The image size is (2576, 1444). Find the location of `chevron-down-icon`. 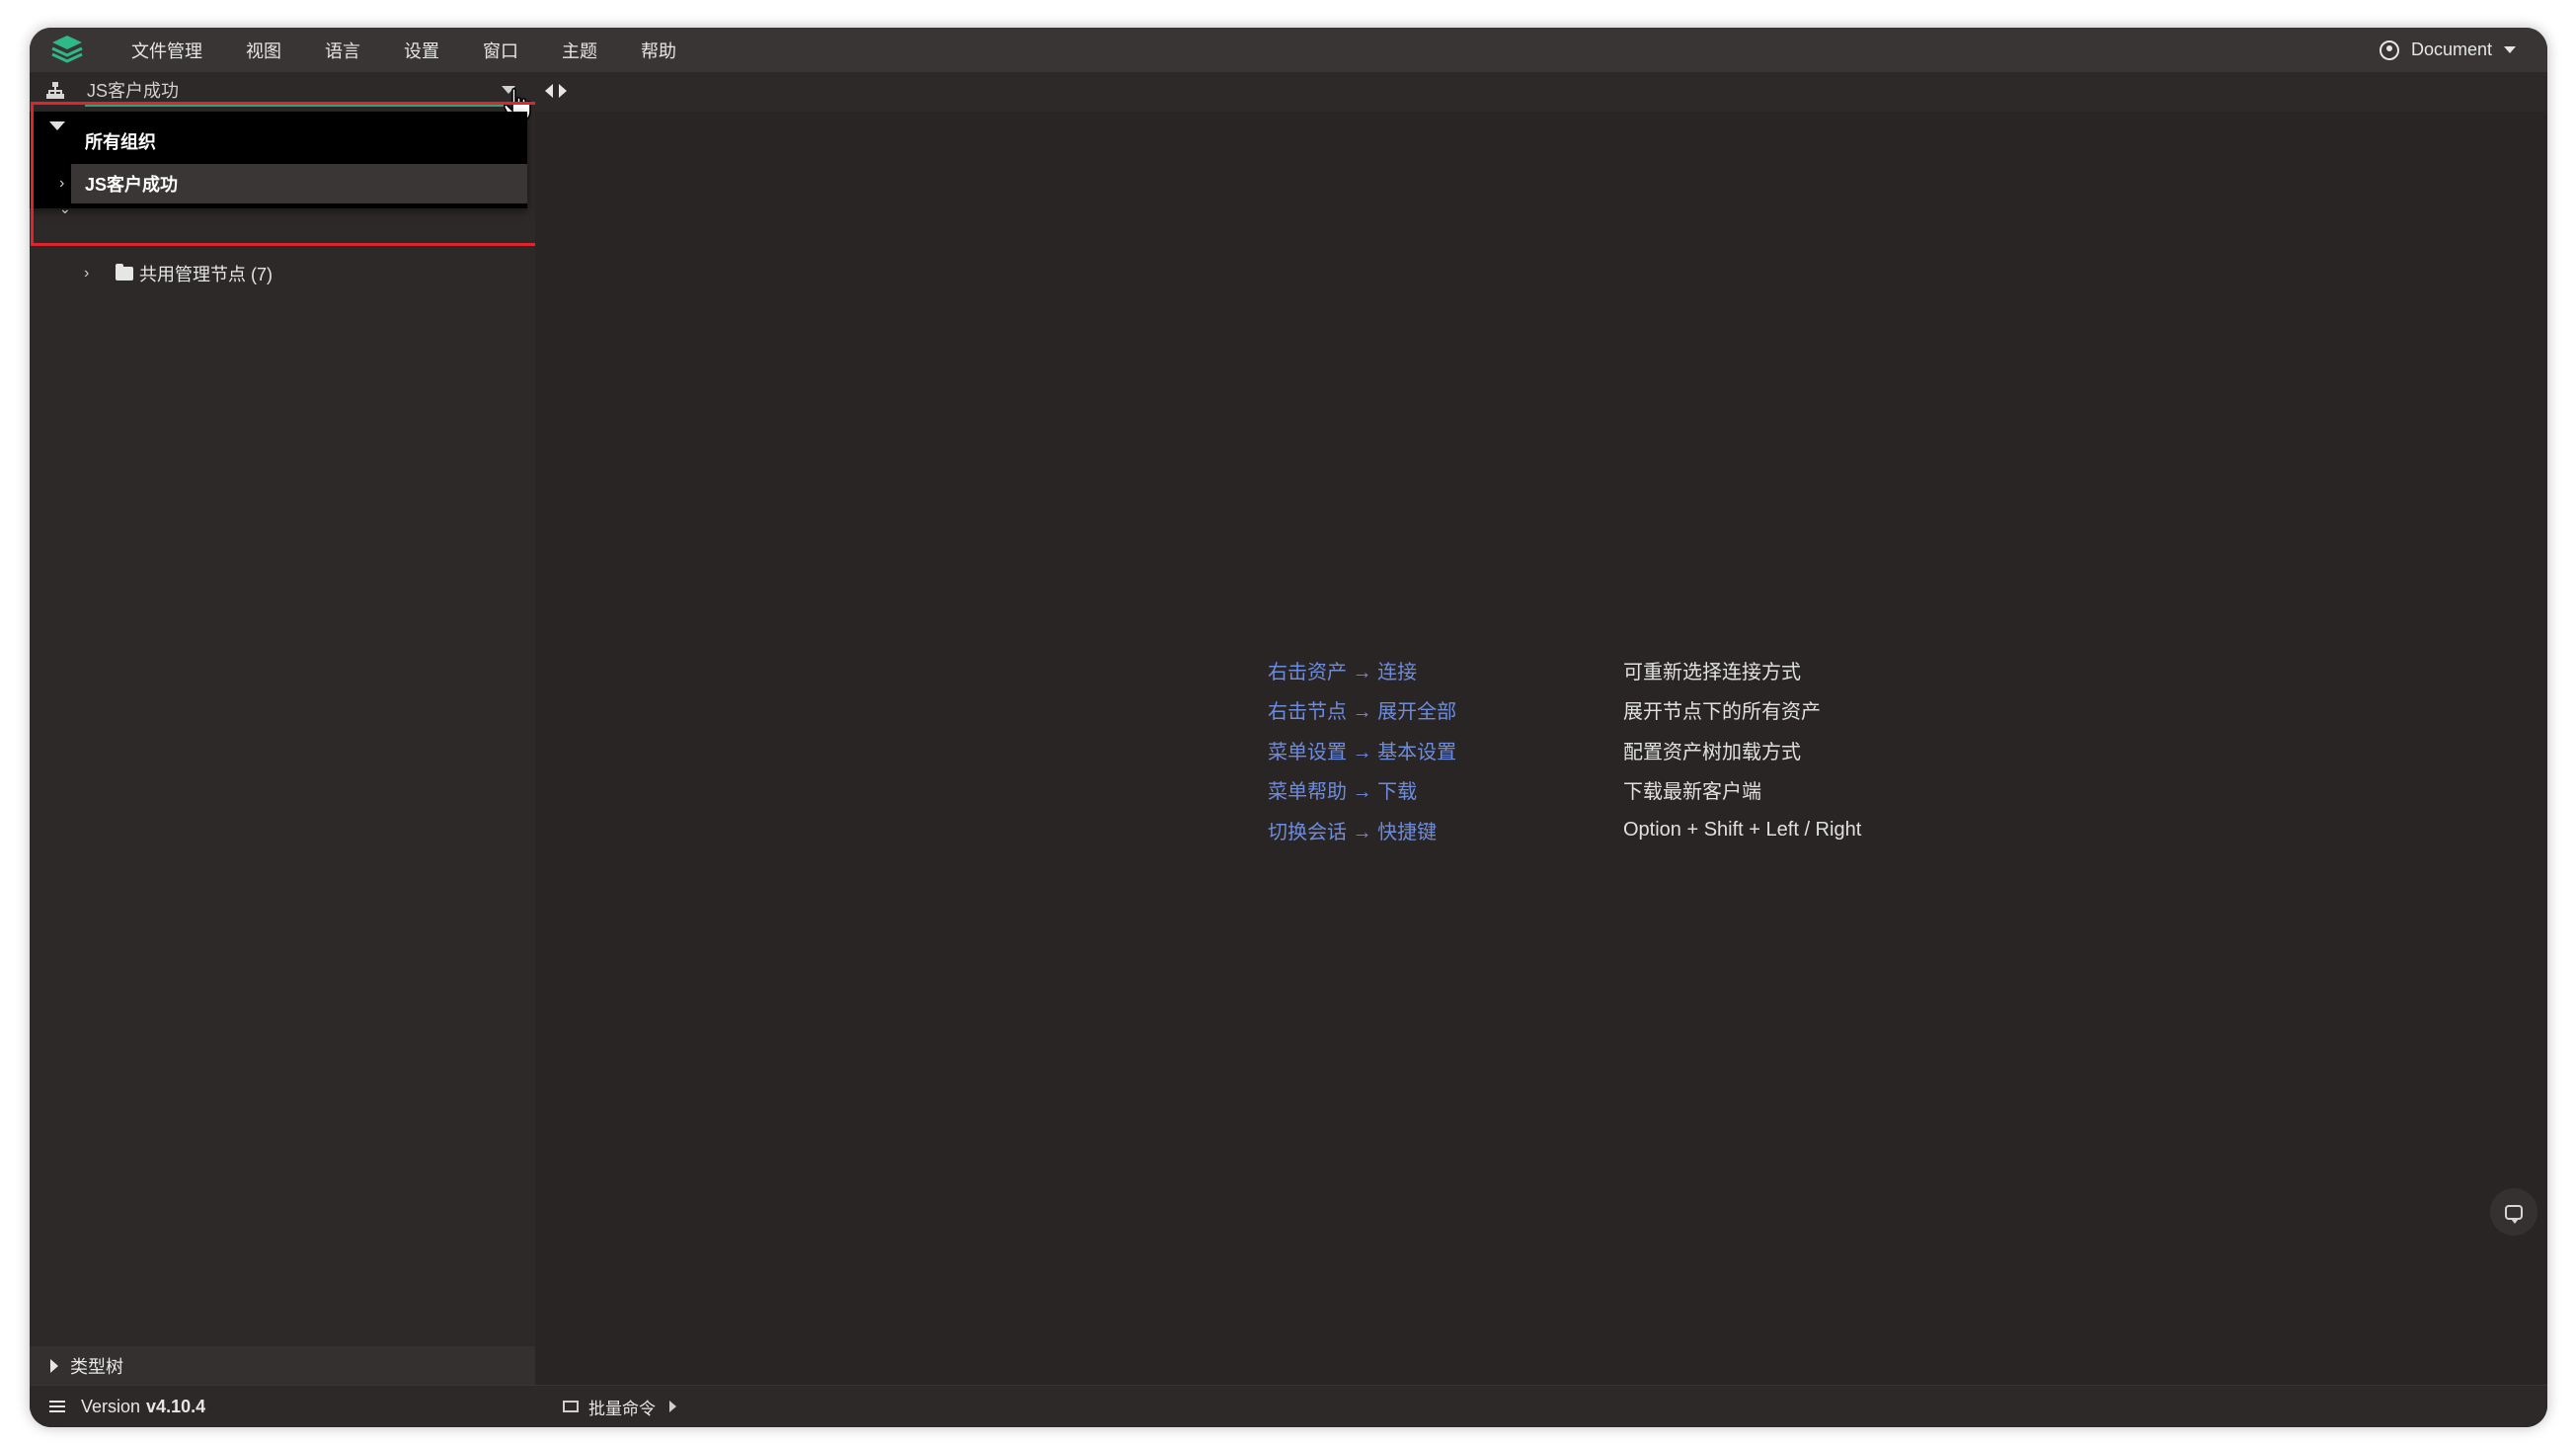

chevron-down-icon is located at coordinates (2510, 49).